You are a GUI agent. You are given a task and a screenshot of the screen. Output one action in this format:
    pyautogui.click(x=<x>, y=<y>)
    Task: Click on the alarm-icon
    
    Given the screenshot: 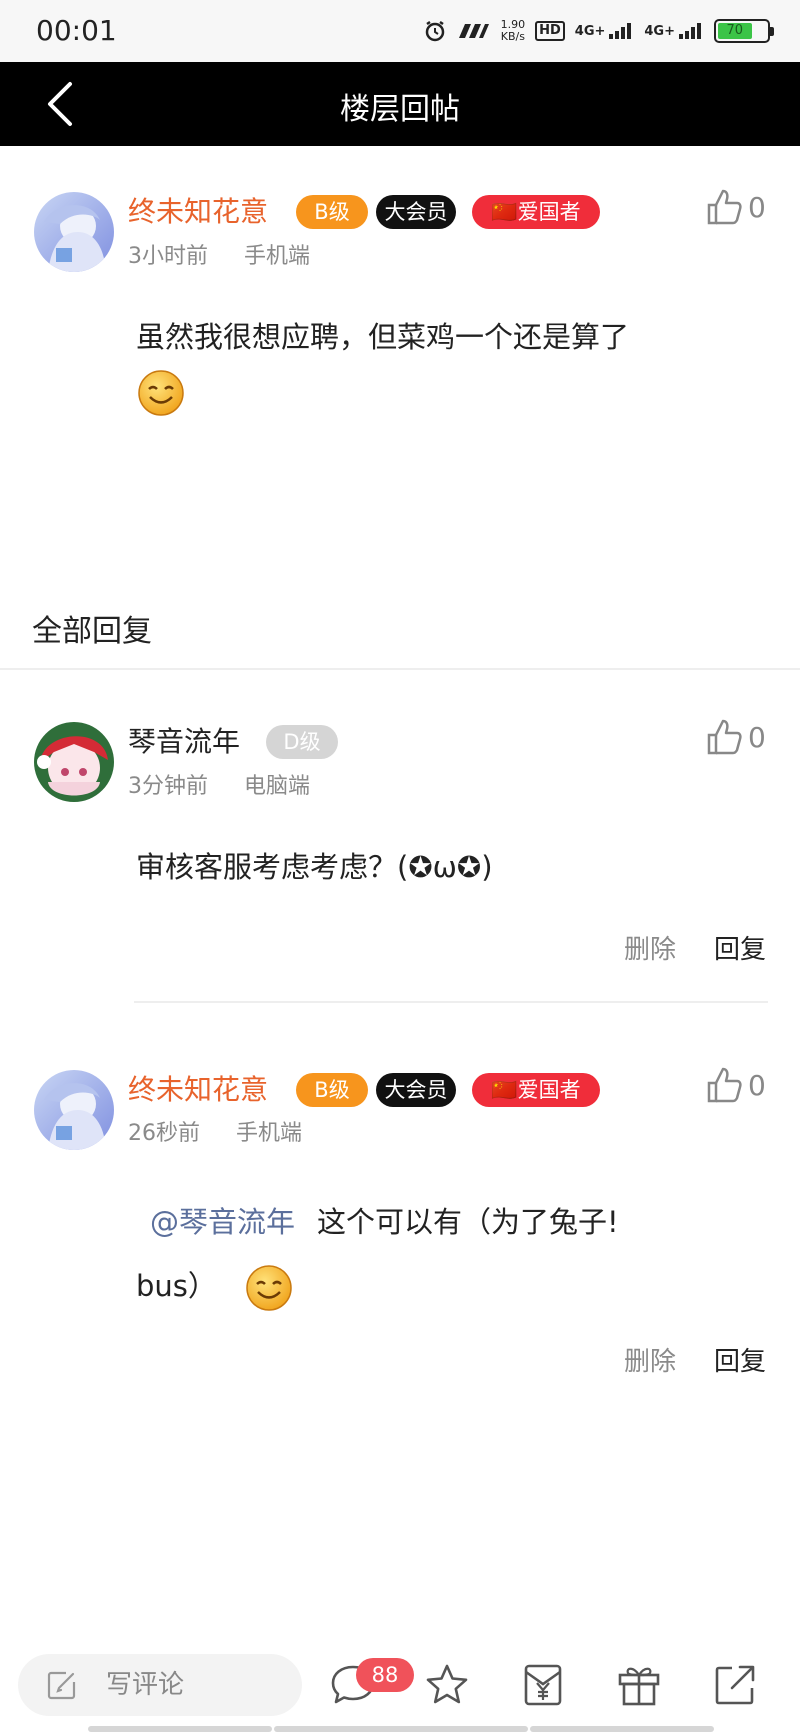 What is the action you would take?
    pyautogui.click(x=434, y=31)
    